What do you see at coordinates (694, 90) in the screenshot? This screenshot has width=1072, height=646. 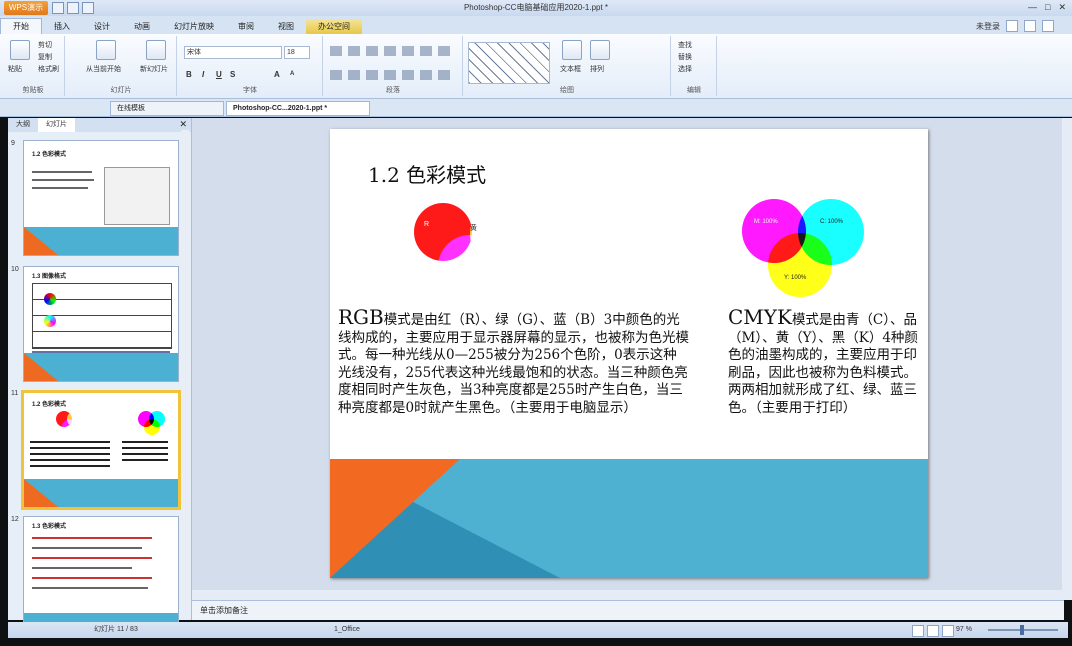 I see `editing-group-label: 编辑` at bounding box center [694, 90].